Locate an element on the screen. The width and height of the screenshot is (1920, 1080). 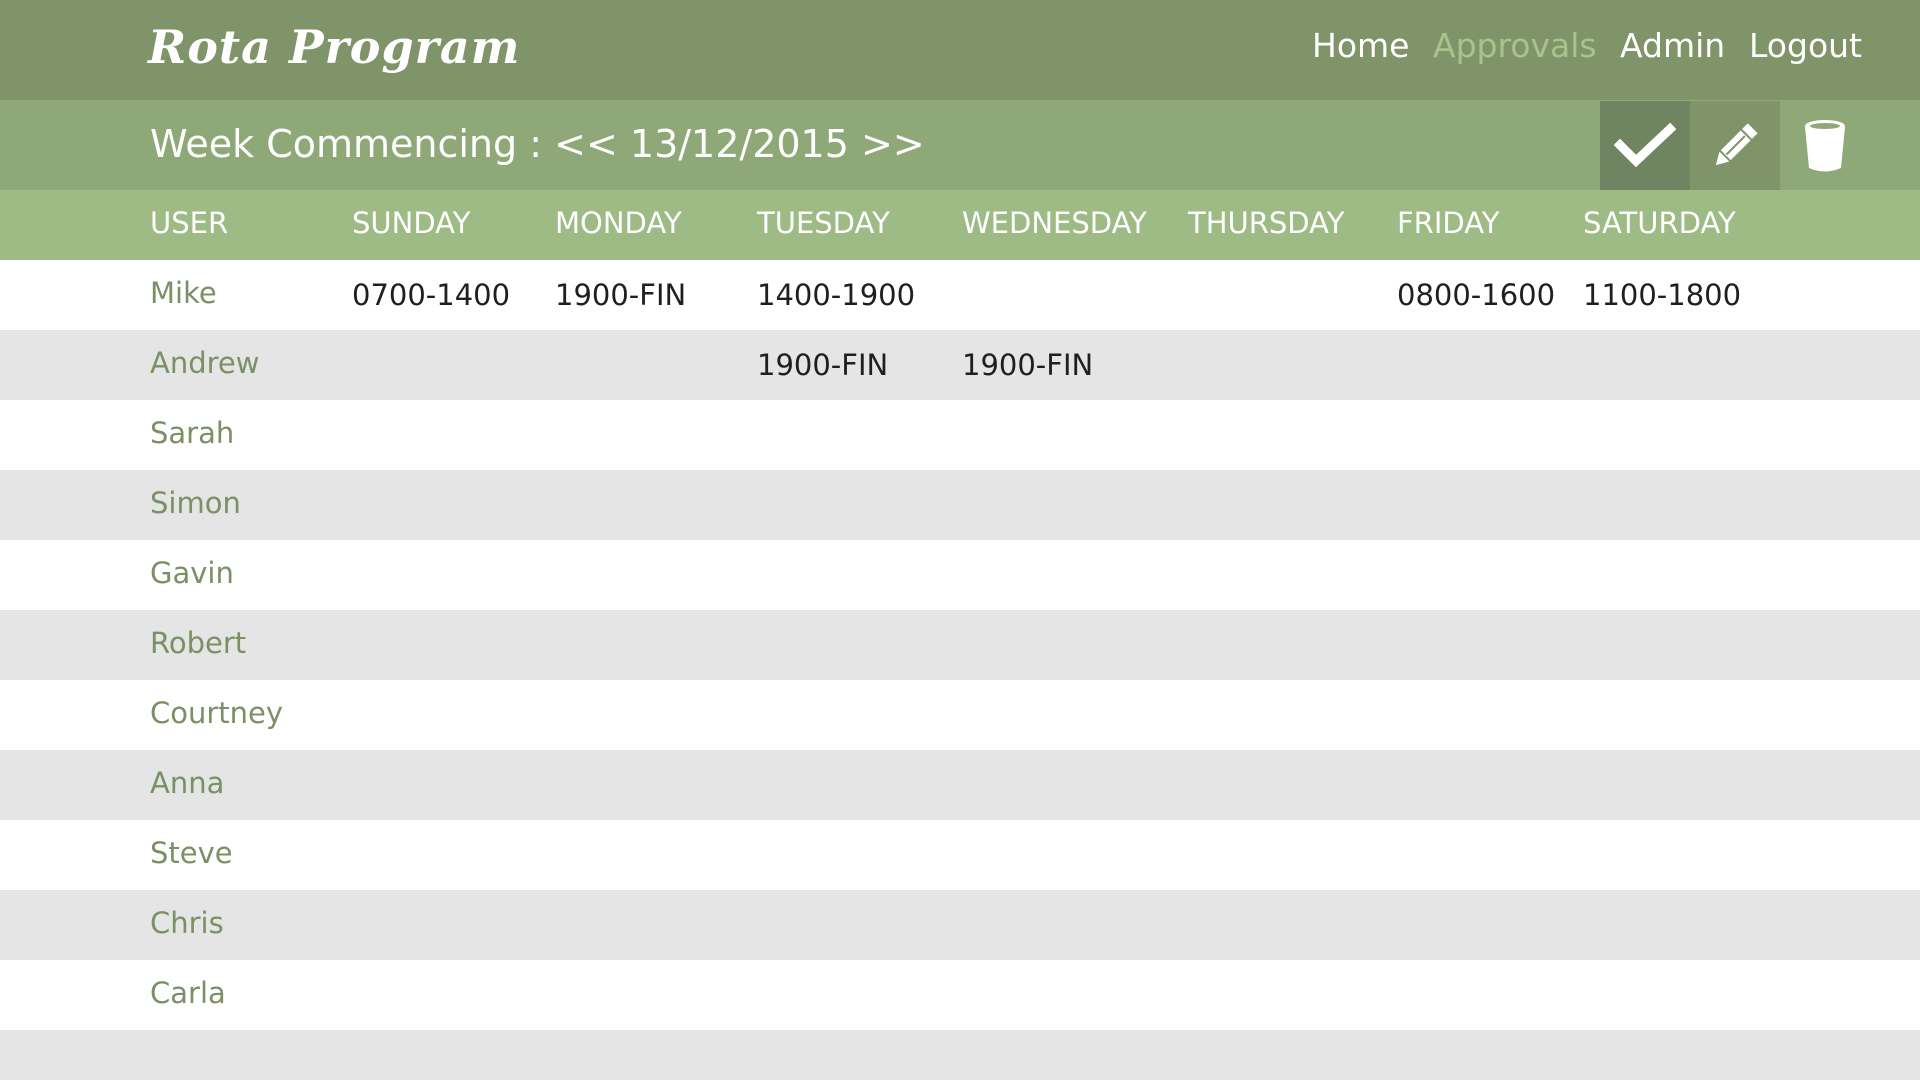
pencil-icon is located at coordinates (1736, 143).